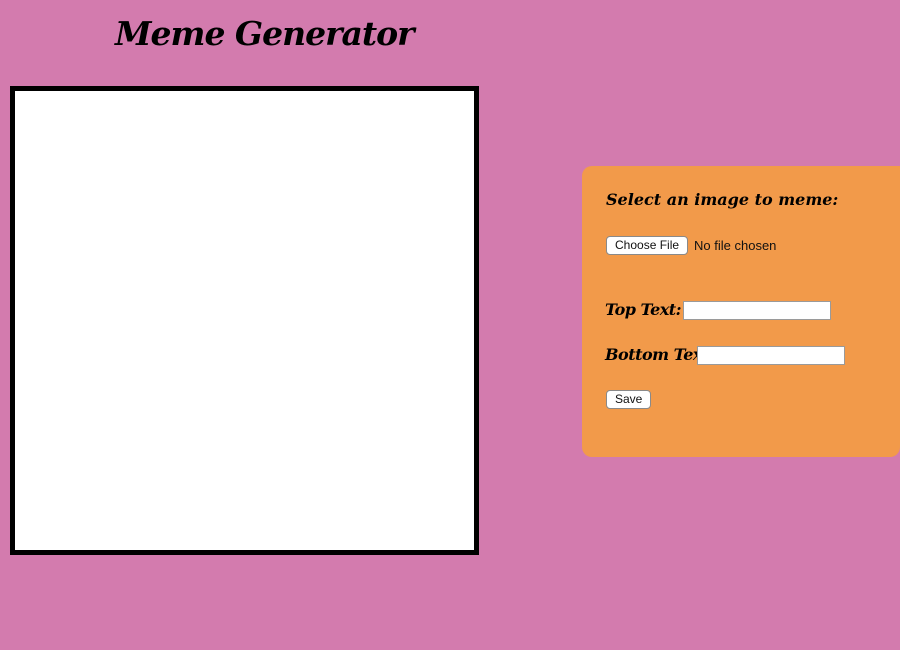 Image resolution: width=900 pixels, height=650 pixels. What do you see at coordinates (722, 199) in the screenshot?
I see `select-image-heading: Select an image to meme:` at bounding box center [722, 199].